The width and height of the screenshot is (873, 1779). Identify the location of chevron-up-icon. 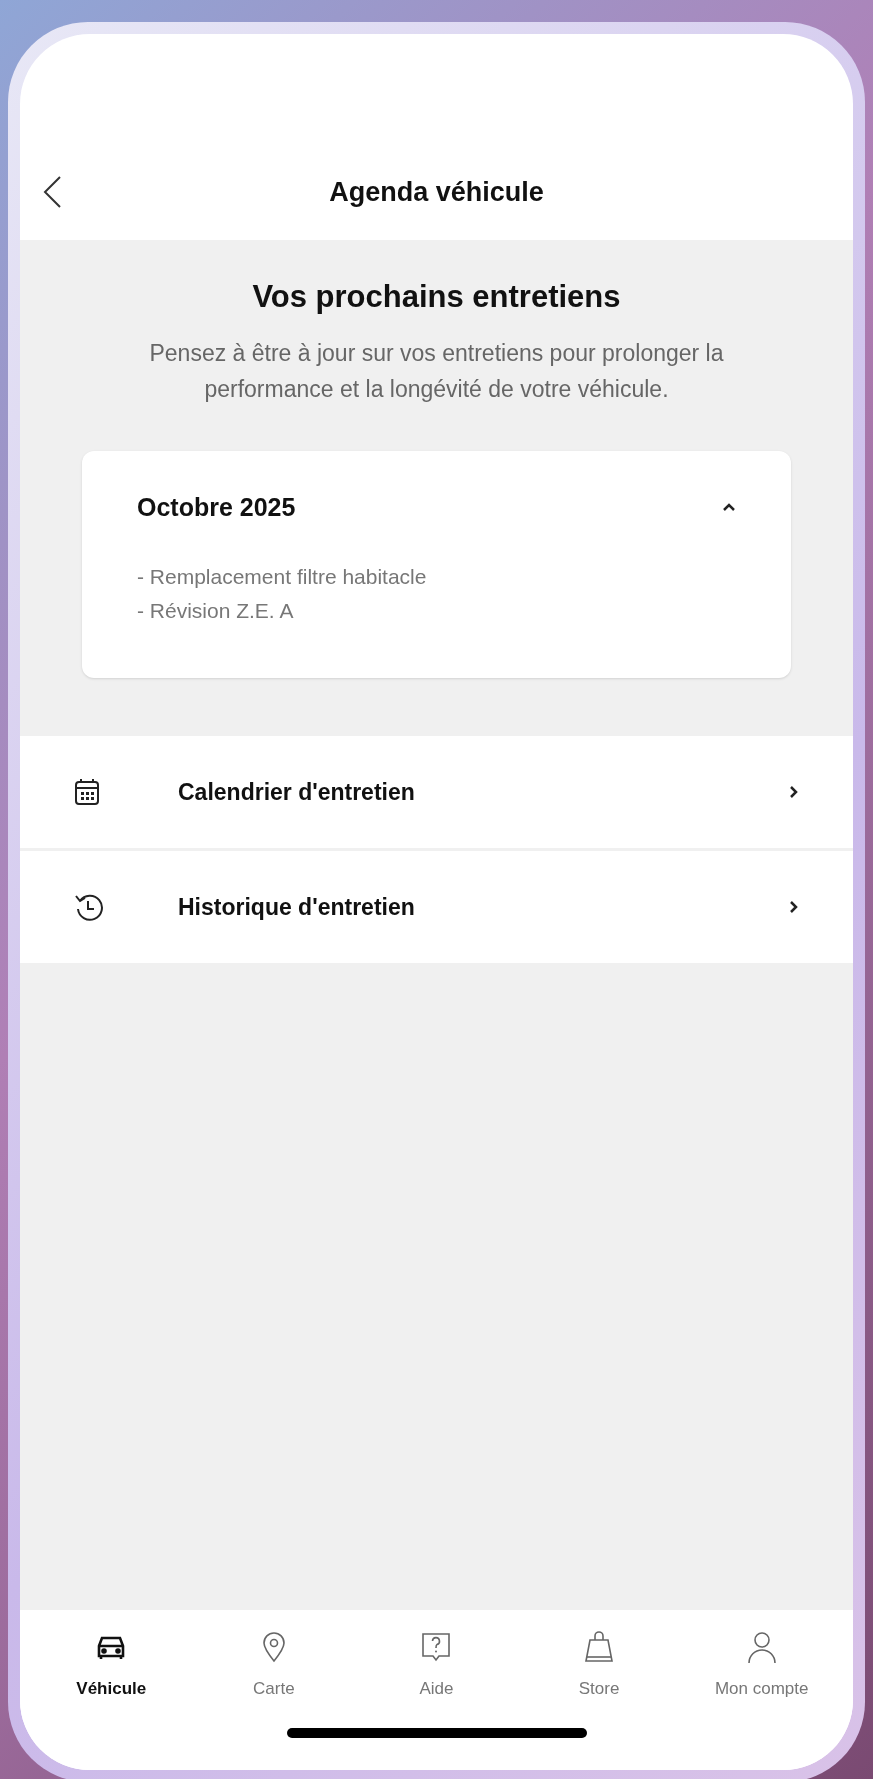
(729, 507).